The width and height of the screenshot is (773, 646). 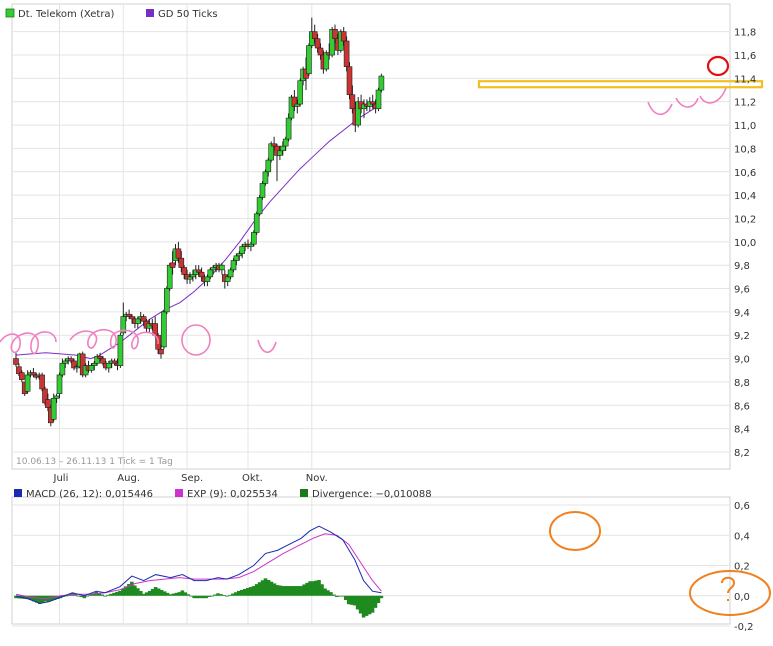 I want to click on x-tick-label: Okt., so click(x=252, y=478).